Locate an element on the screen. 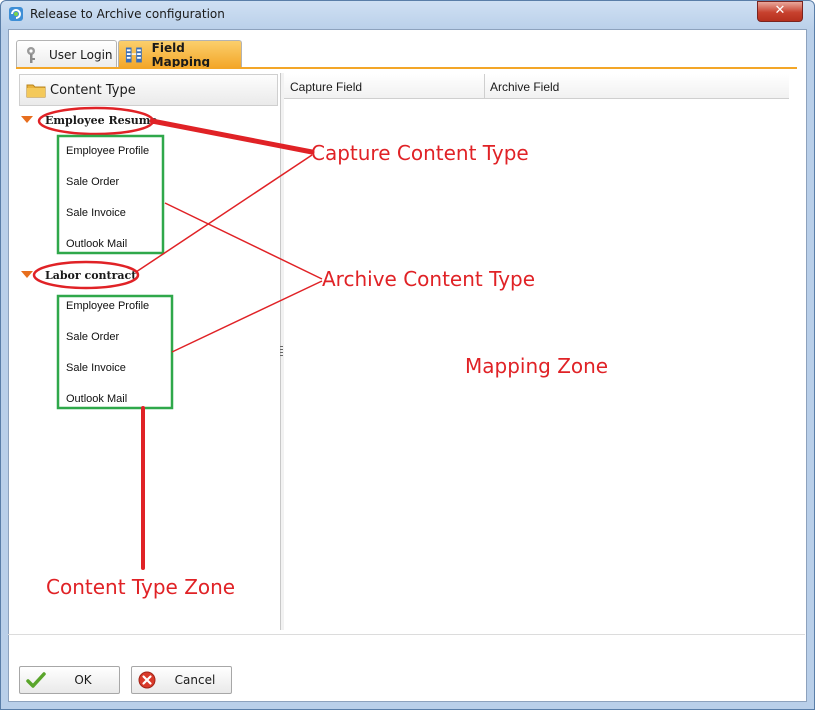 The image size is (819, 712). window-title: Release to Archive configuration is located at coordinates (127, 14).